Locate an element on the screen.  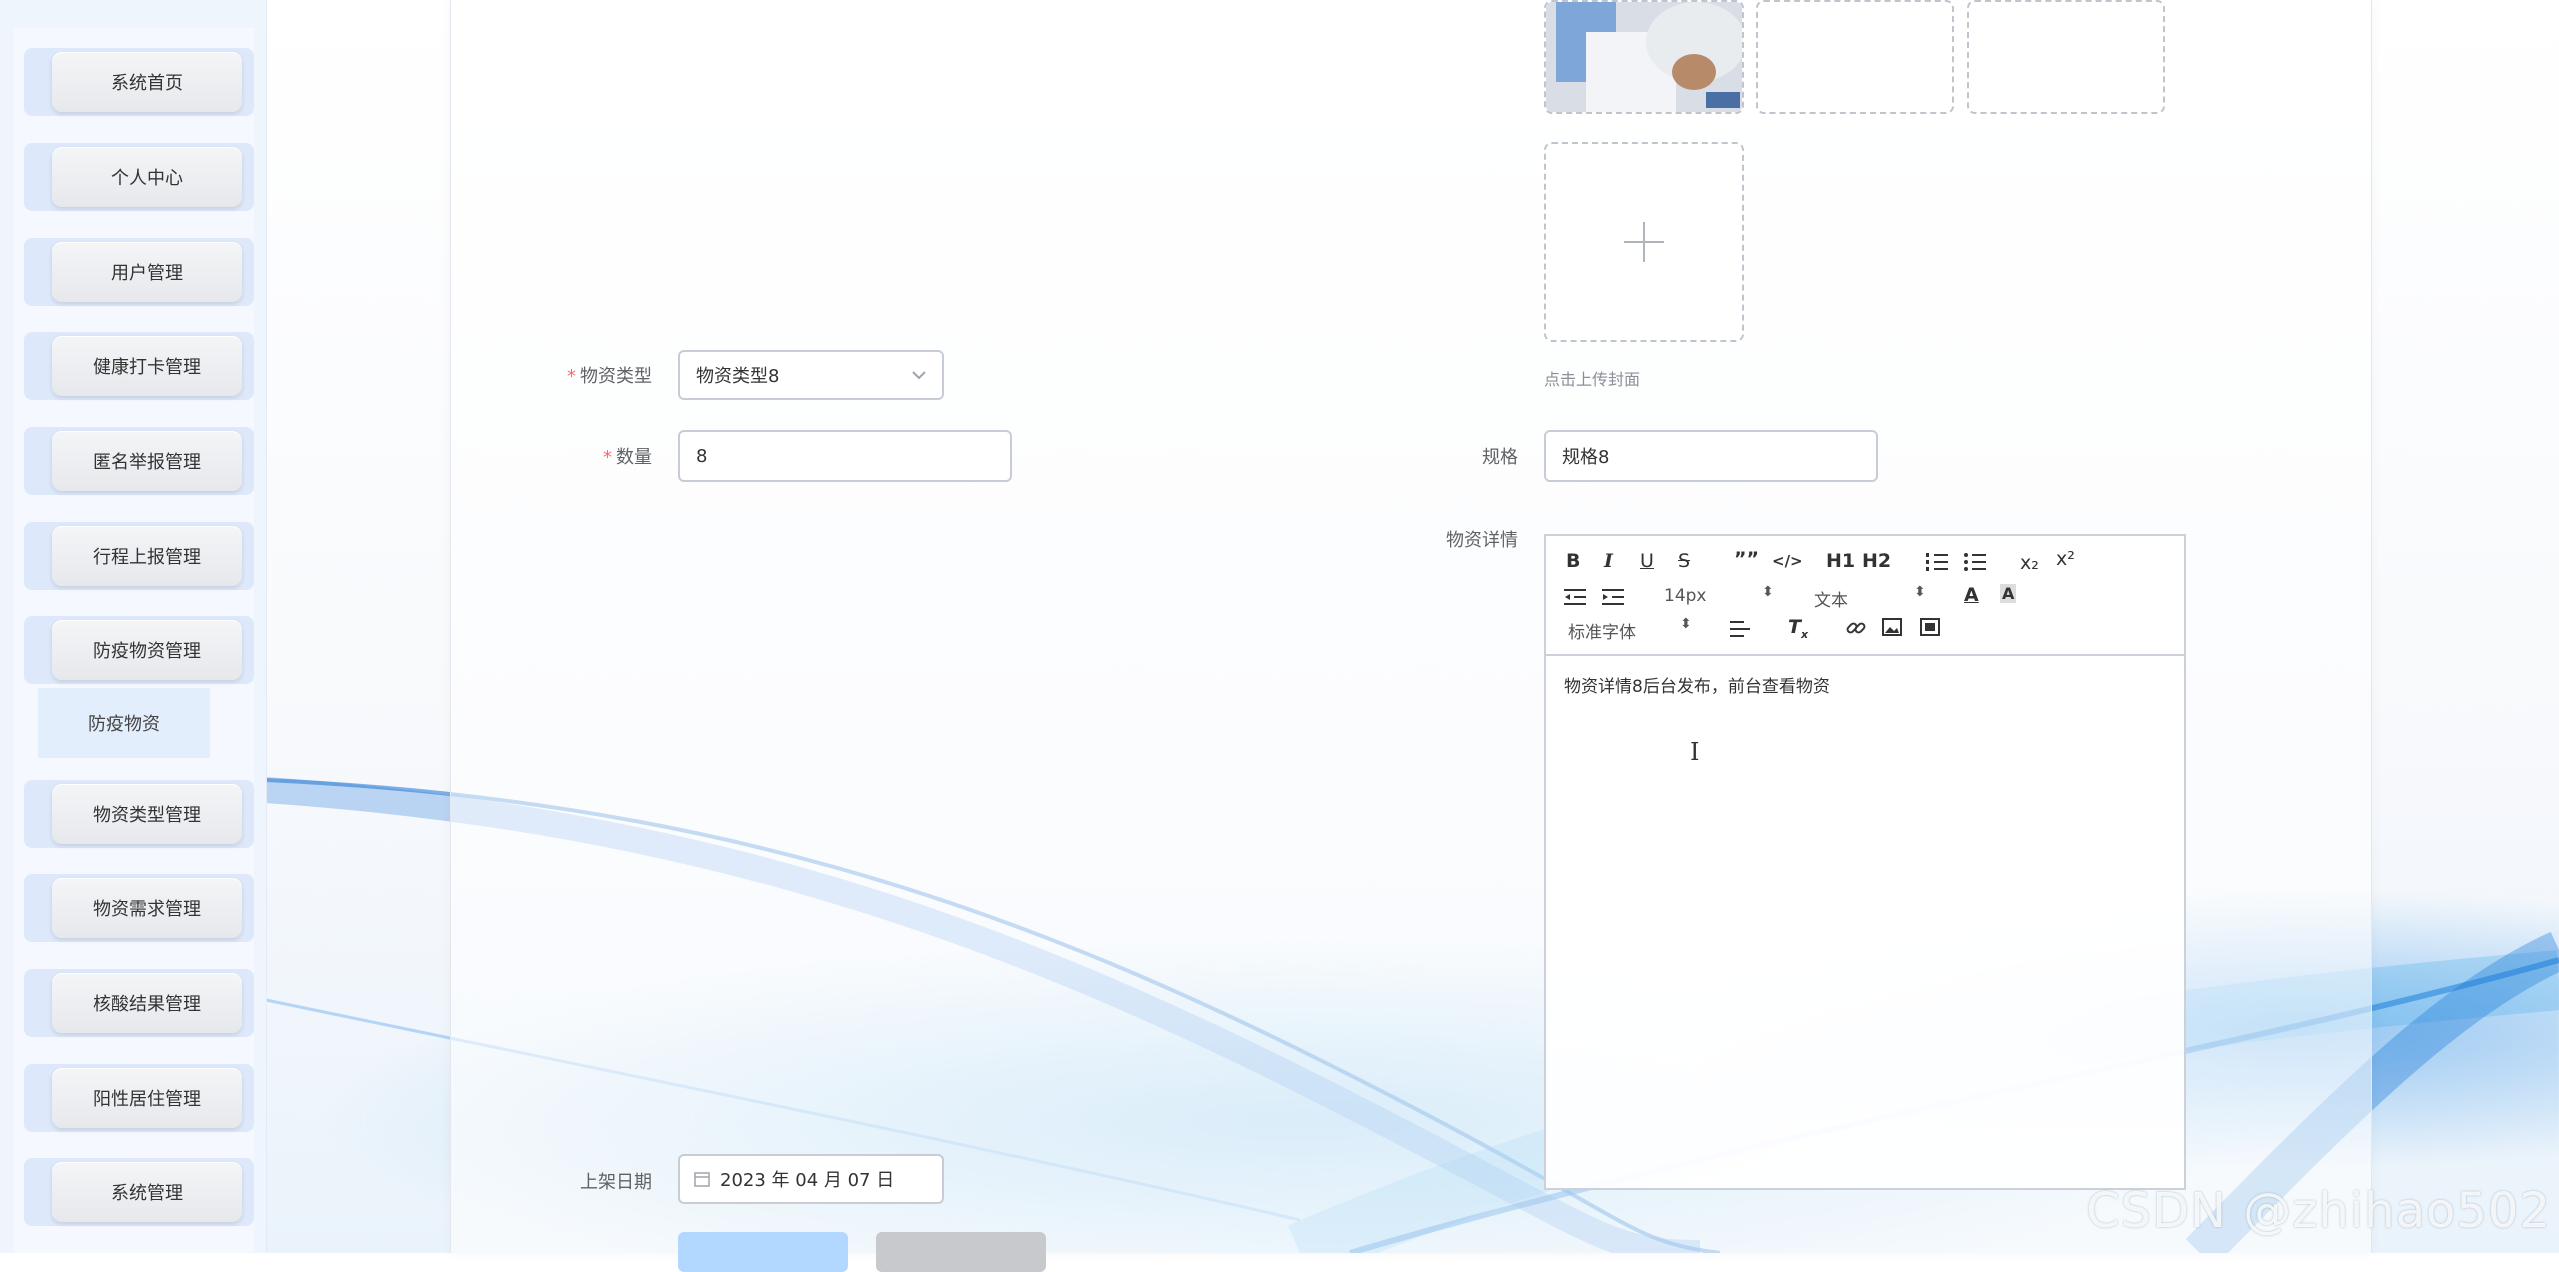
date-value: 2023 年 04 月 07 日 is located at coordinates (807, 1180).